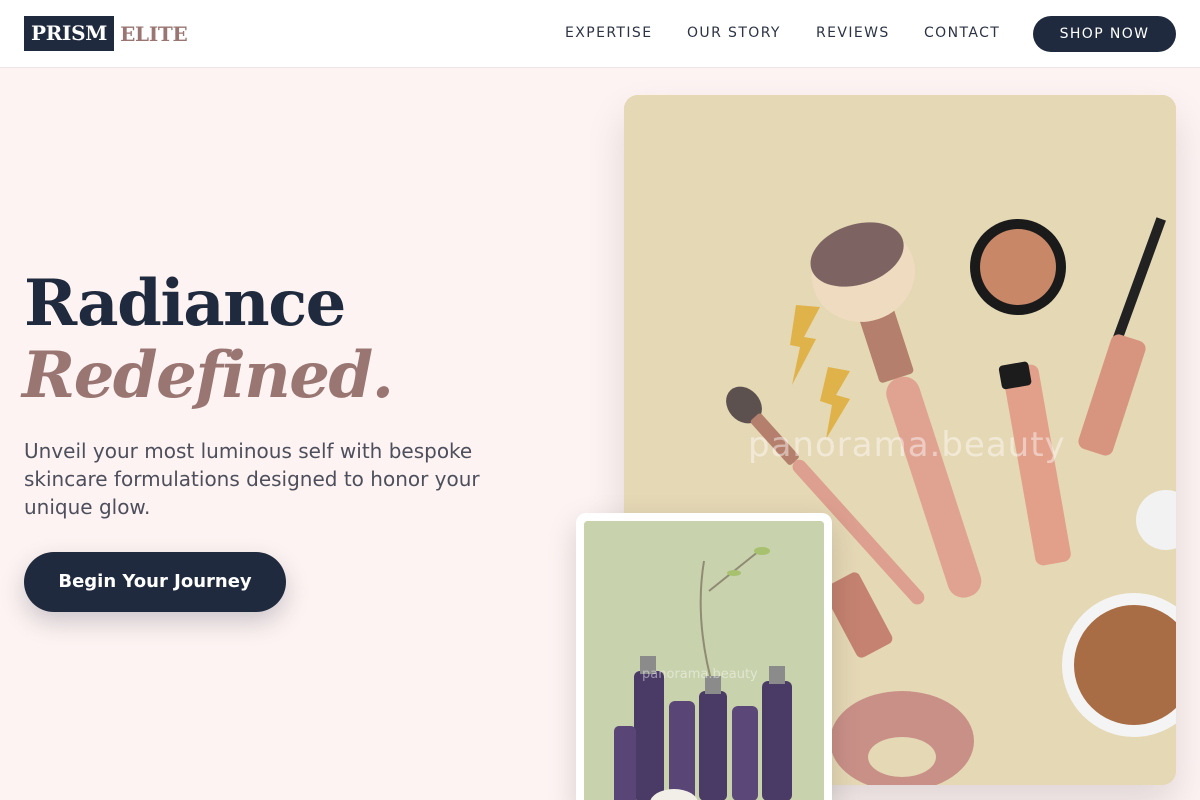 The height and width of the screenshot is (800, 1200). Describe the element at coordinates (608, 33) in the screenshot. I see `nav-expertise: EXPERTISE` at that location.